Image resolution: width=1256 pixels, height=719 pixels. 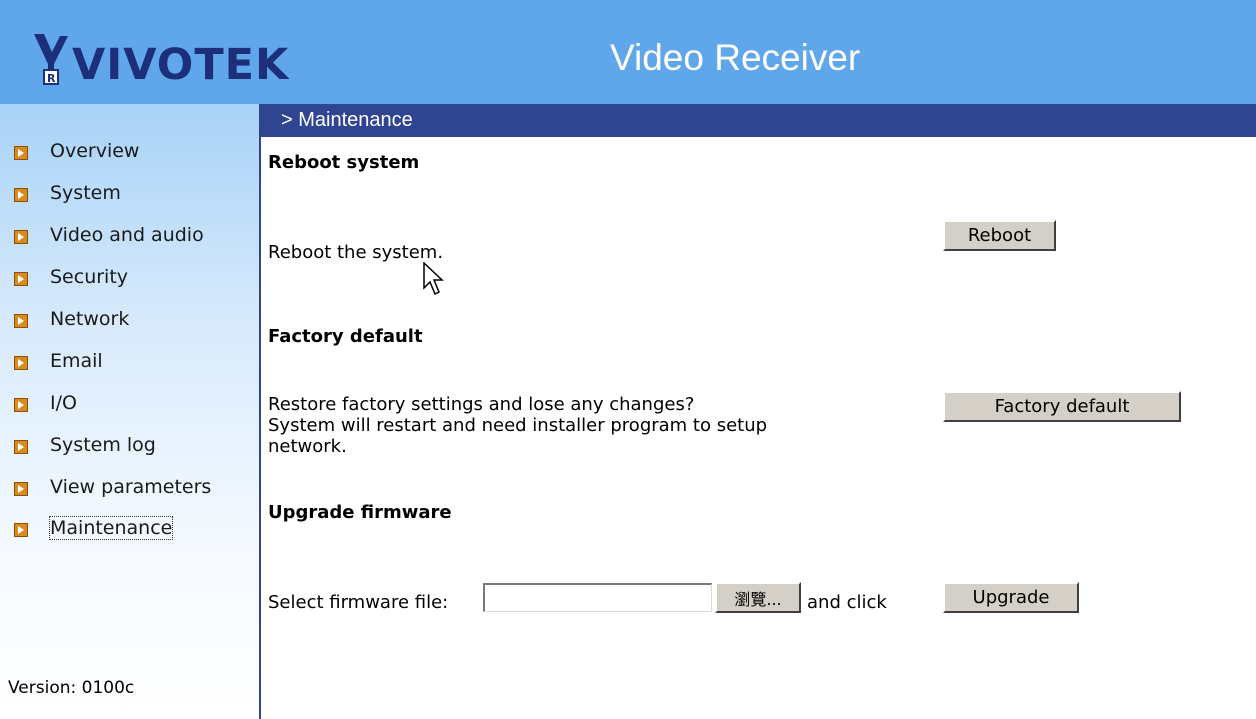 What do you see at coordinates (347, 120) in the screenshot?
I see `breadcrumb: > Maintenance` at bounding box center [347, 120].